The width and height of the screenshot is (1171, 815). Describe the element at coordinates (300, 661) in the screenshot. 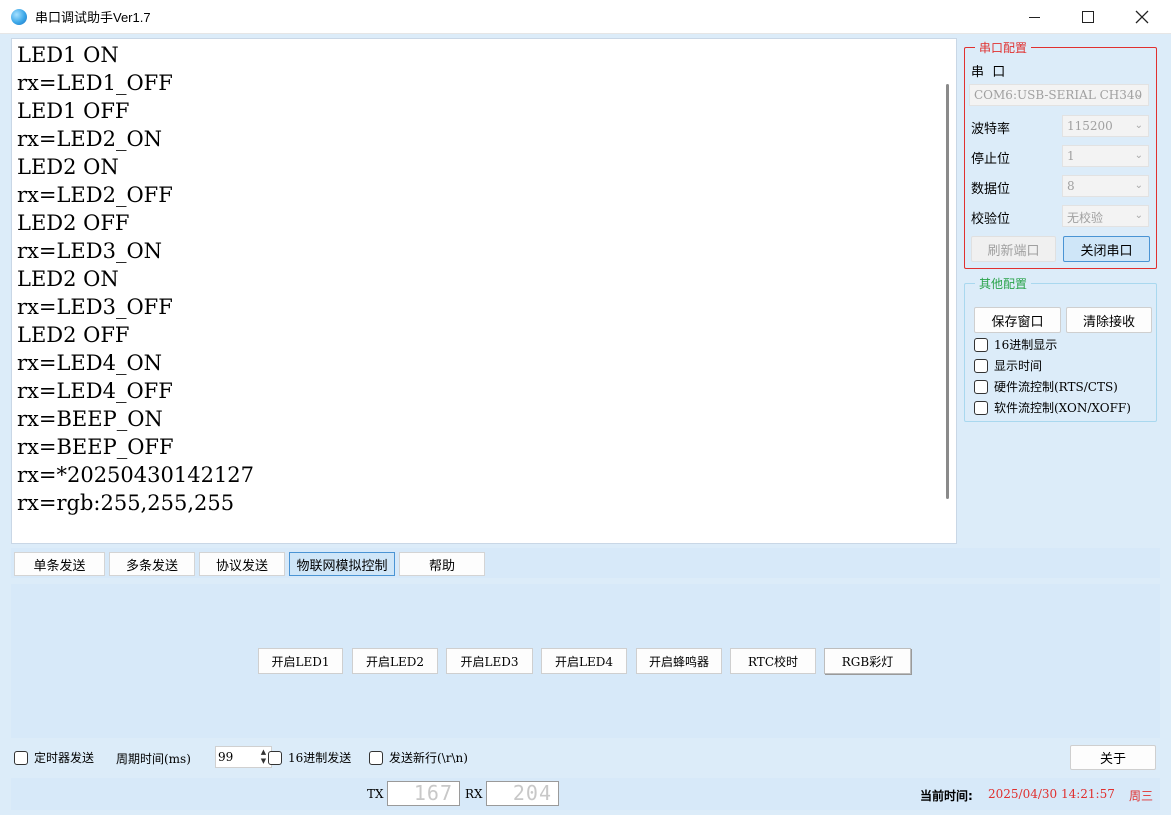

I see `led1-on-button: 开启LED1` at that location.